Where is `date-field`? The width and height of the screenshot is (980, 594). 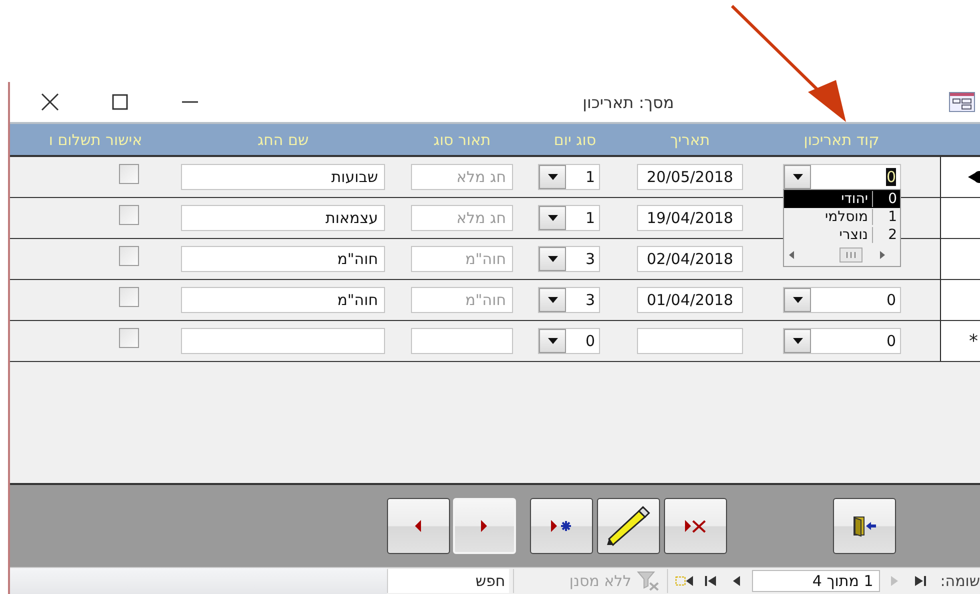
date-field is located at coordinates (690, 341).